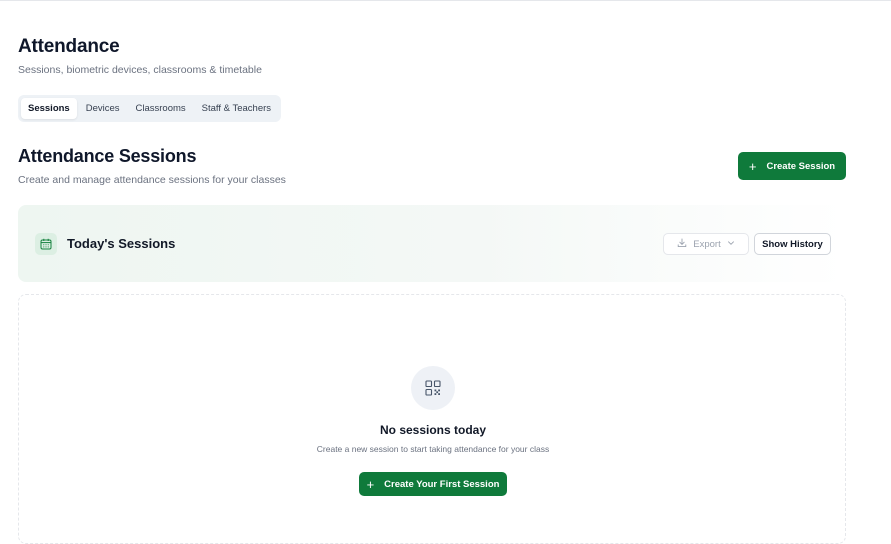 The width and height of the screenshot is (891, 544). Describe the element at coordinates (792, 244) in the screenshot. I see `show-history-button: Show History` at that location.